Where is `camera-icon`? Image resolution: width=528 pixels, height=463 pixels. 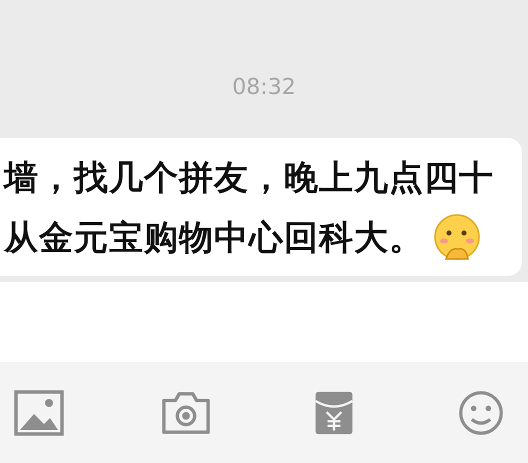
camera-icon is located at coordinates (186, 413).